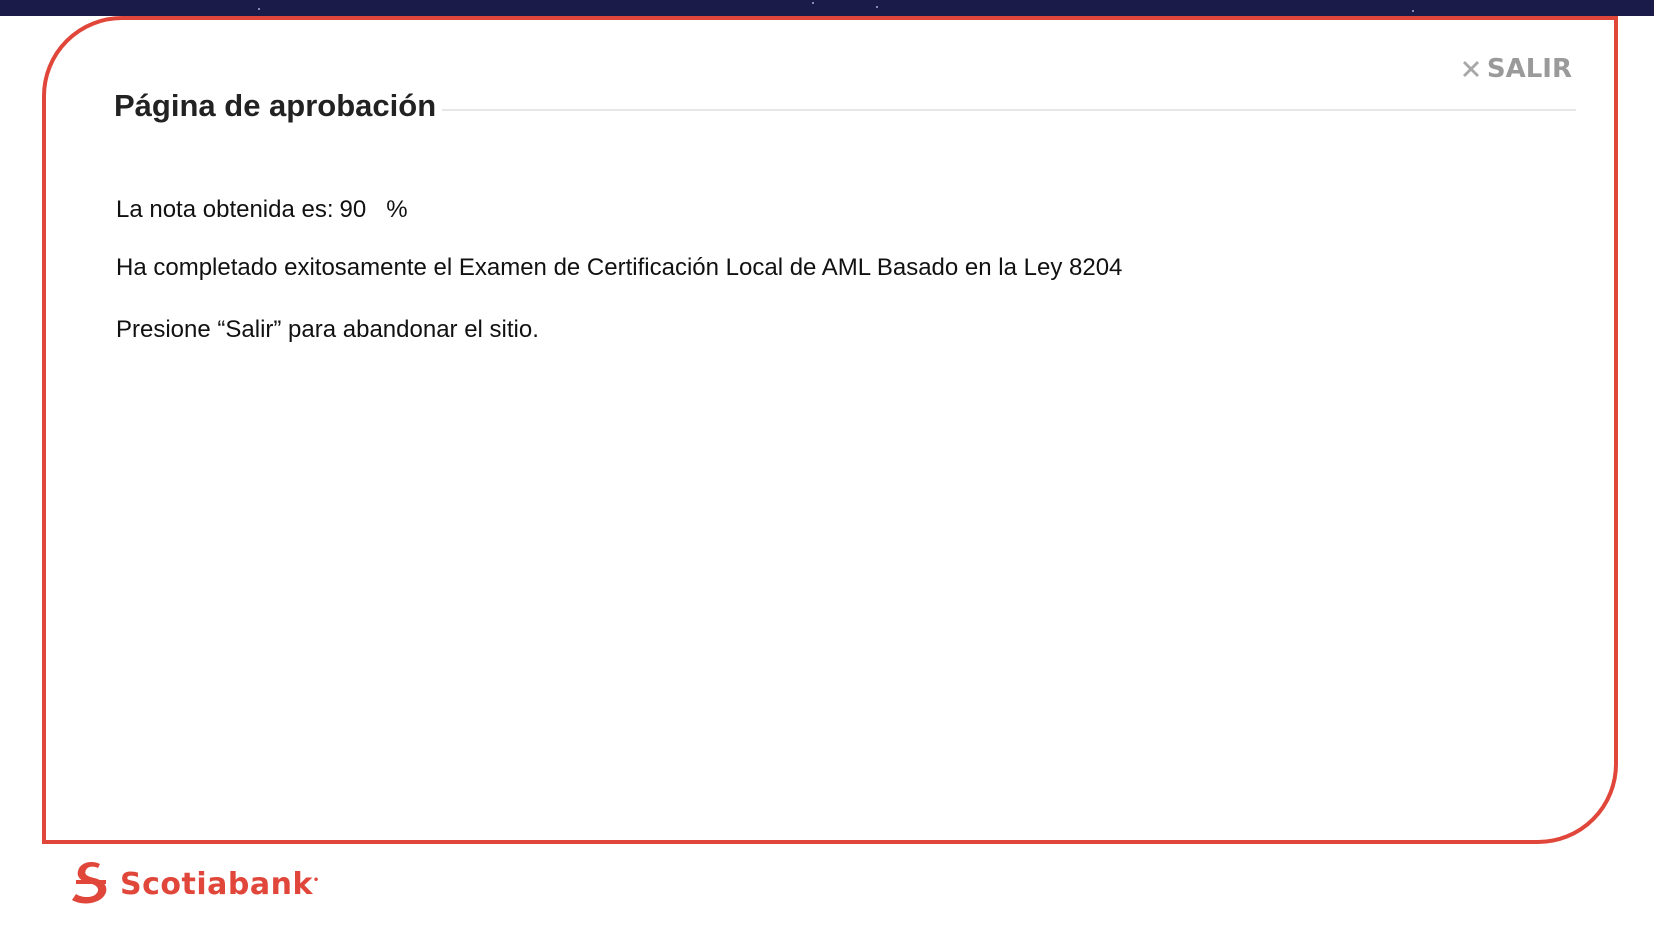 This screenshot has height=940, width=1654. I want to click on score-label: La nota obtenida es:, so click(225, 209).